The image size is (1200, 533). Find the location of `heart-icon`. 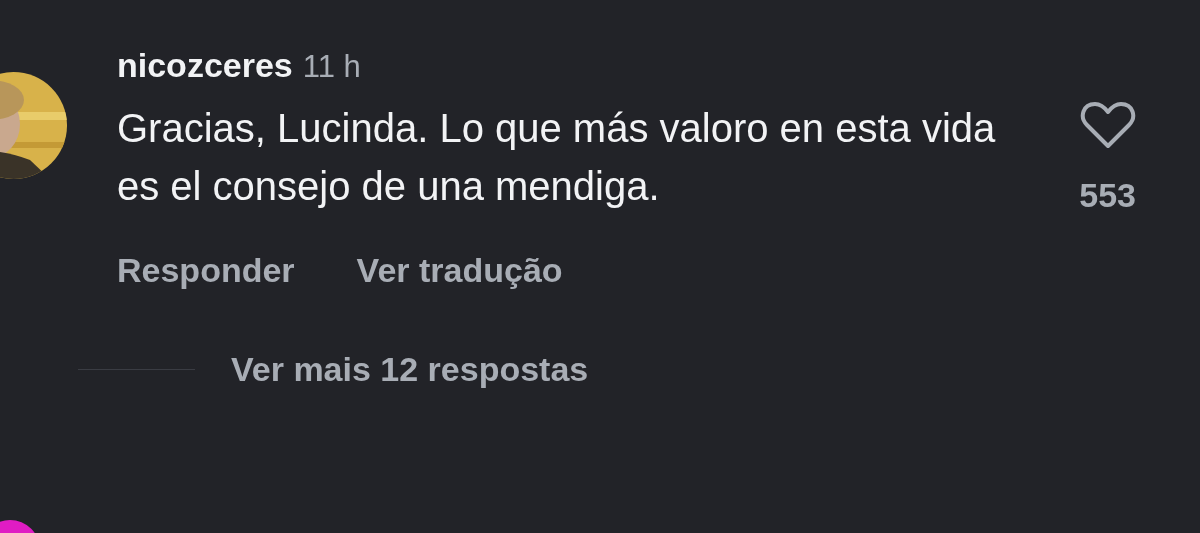

heart-icon is located at coordinates (1107, 125).